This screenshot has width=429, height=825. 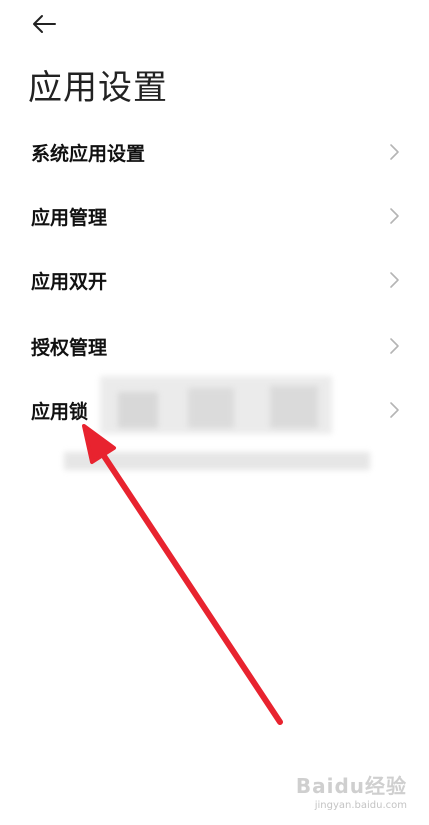 I want to click on watermark-brand: Baidu经验, so click(x=351, y=786).